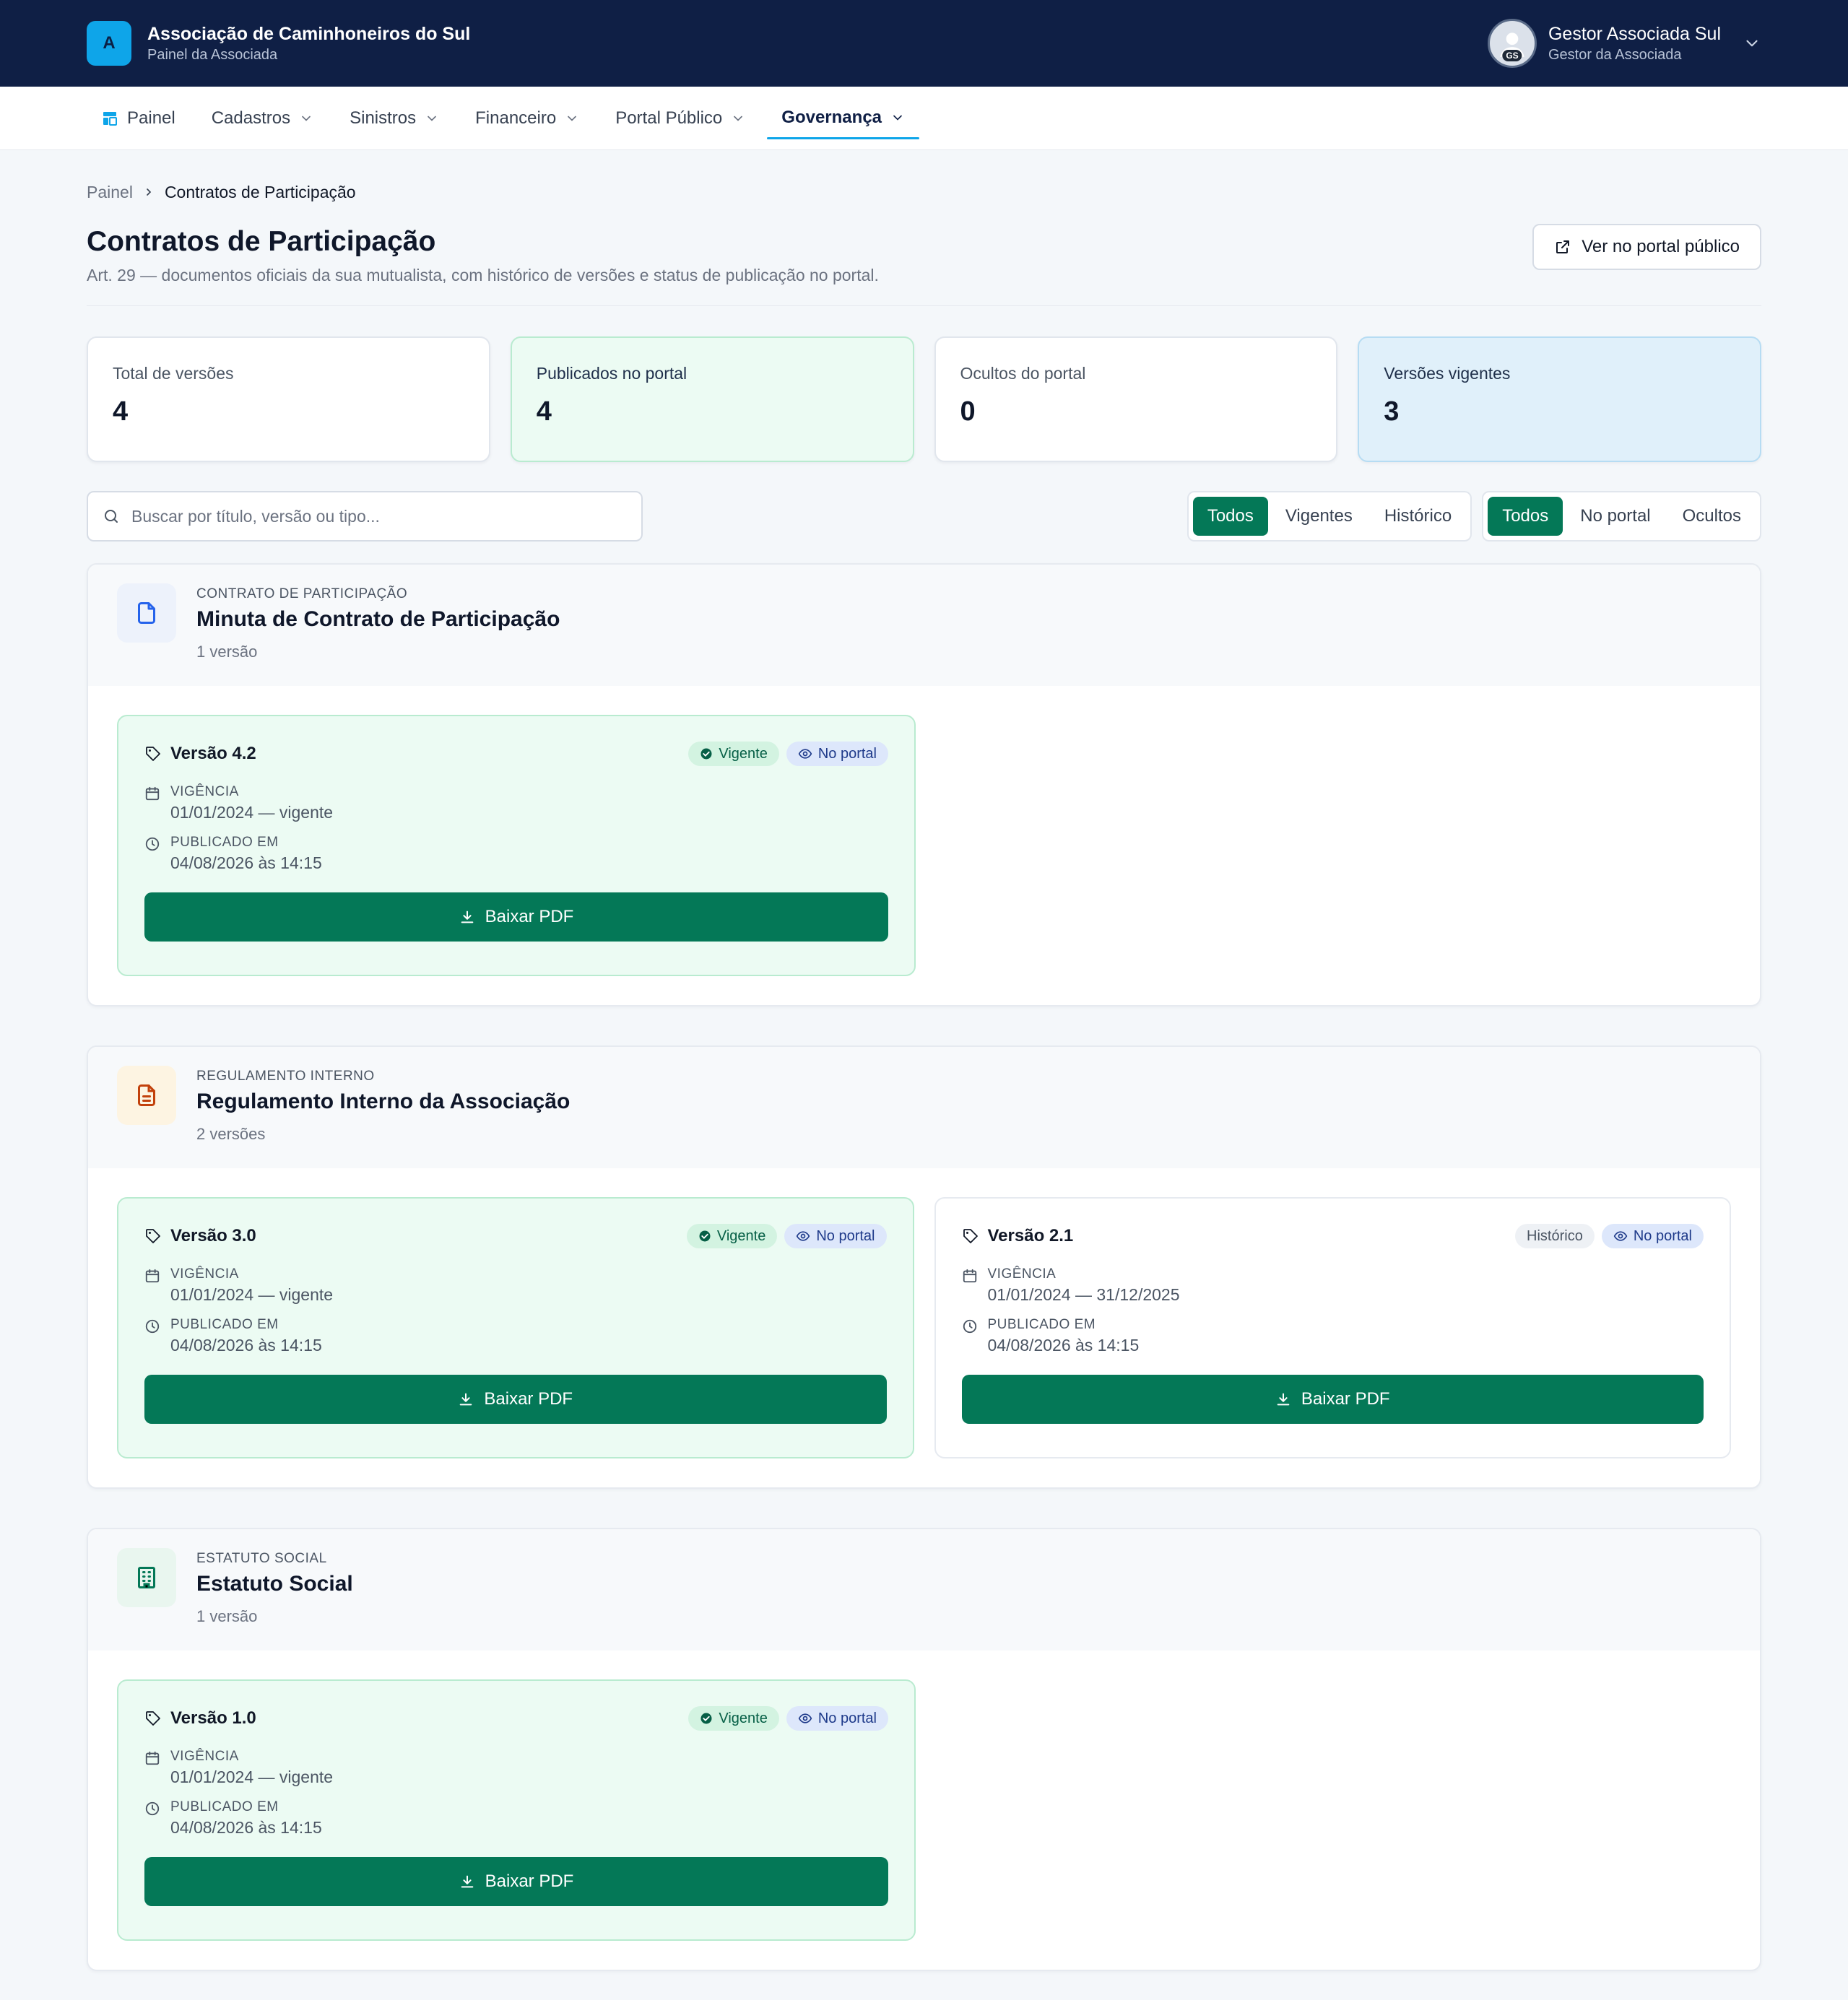 This screenshot has height=2000, width=1848. Describe the element at coordinates (110, 193) in the screenshot. I see `breadcrumb-root: Painel` at that location.